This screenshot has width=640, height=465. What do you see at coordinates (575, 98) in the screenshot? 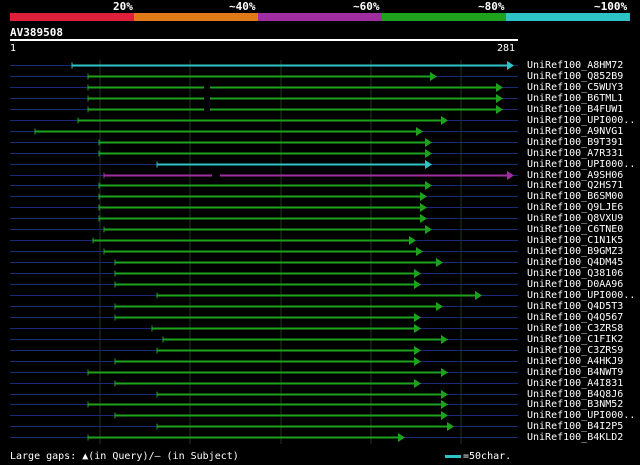
I see `hit-label: UniRef100_B6TML1` at bounding box center [575, 98].